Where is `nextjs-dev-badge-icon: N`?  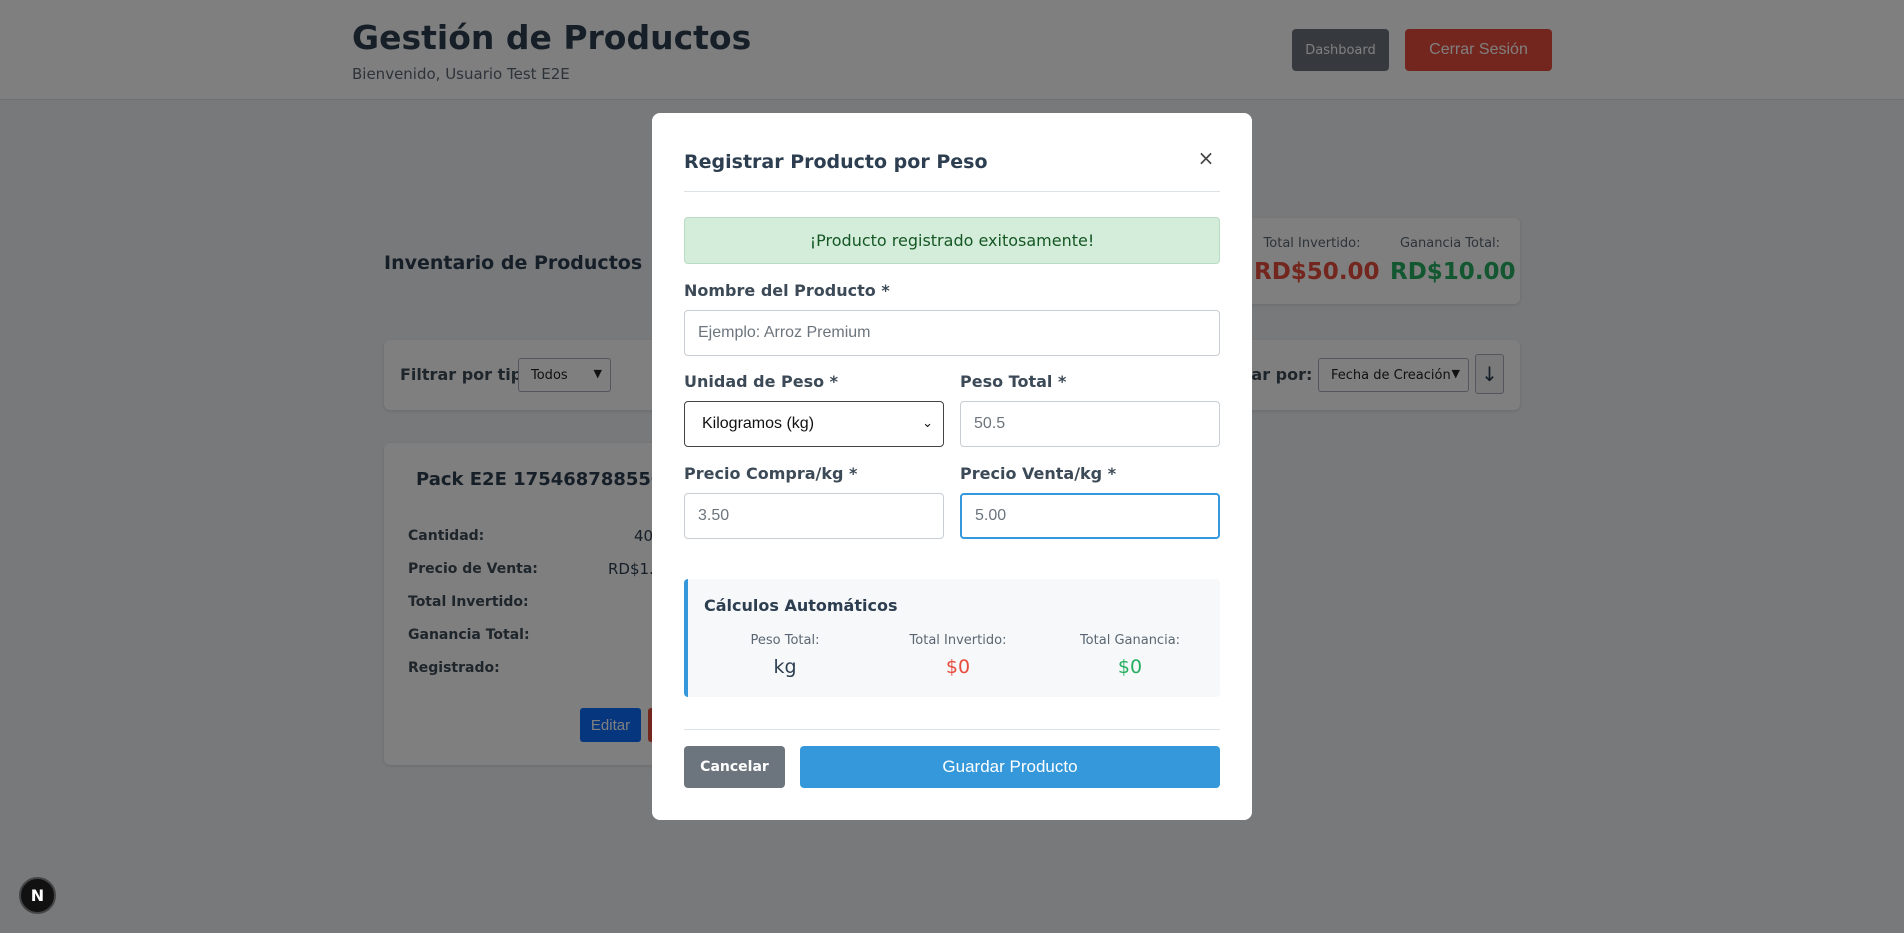 nextjs-dev-badge-icon: N is located at coordinates (37, 895).